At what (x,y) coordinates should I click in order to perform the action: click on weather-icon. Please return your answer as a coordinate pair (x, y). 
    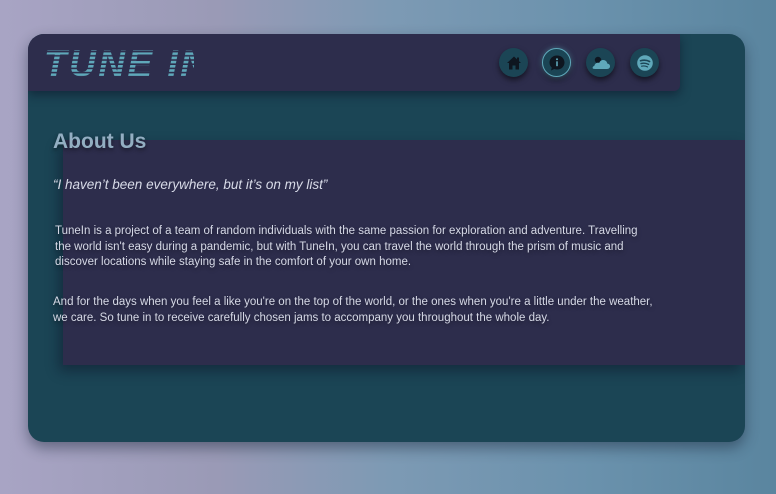
    Looking at the image, I should click on (601, 62).